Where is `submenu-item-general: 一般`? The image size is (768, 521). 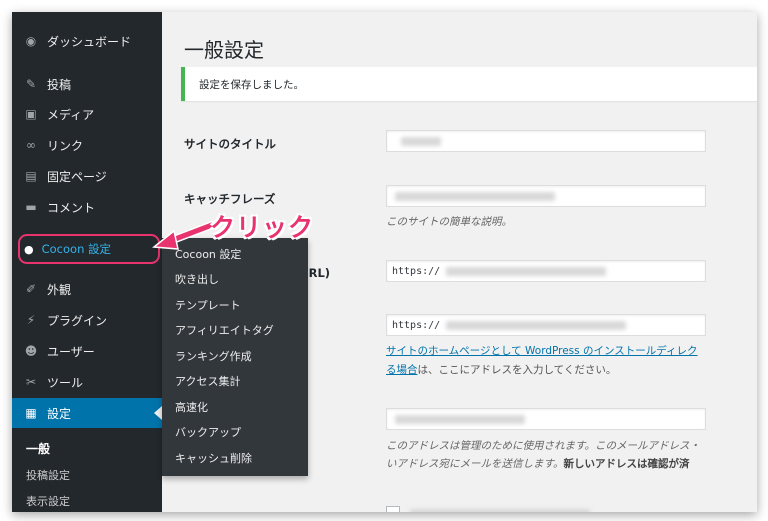
submenu-item-general: 一般 is located at coordinates (38, 448).